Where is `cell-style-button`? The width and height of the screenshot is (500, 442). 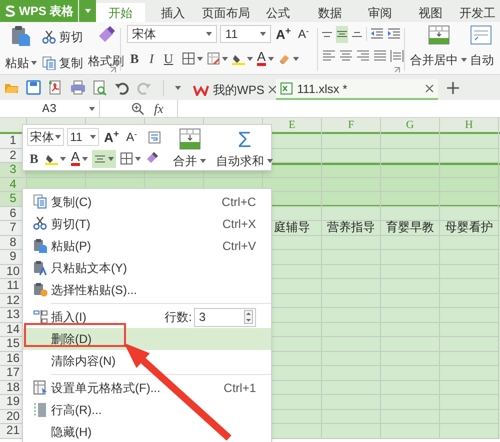
cell-style-button is located at coordinates (217, 59).